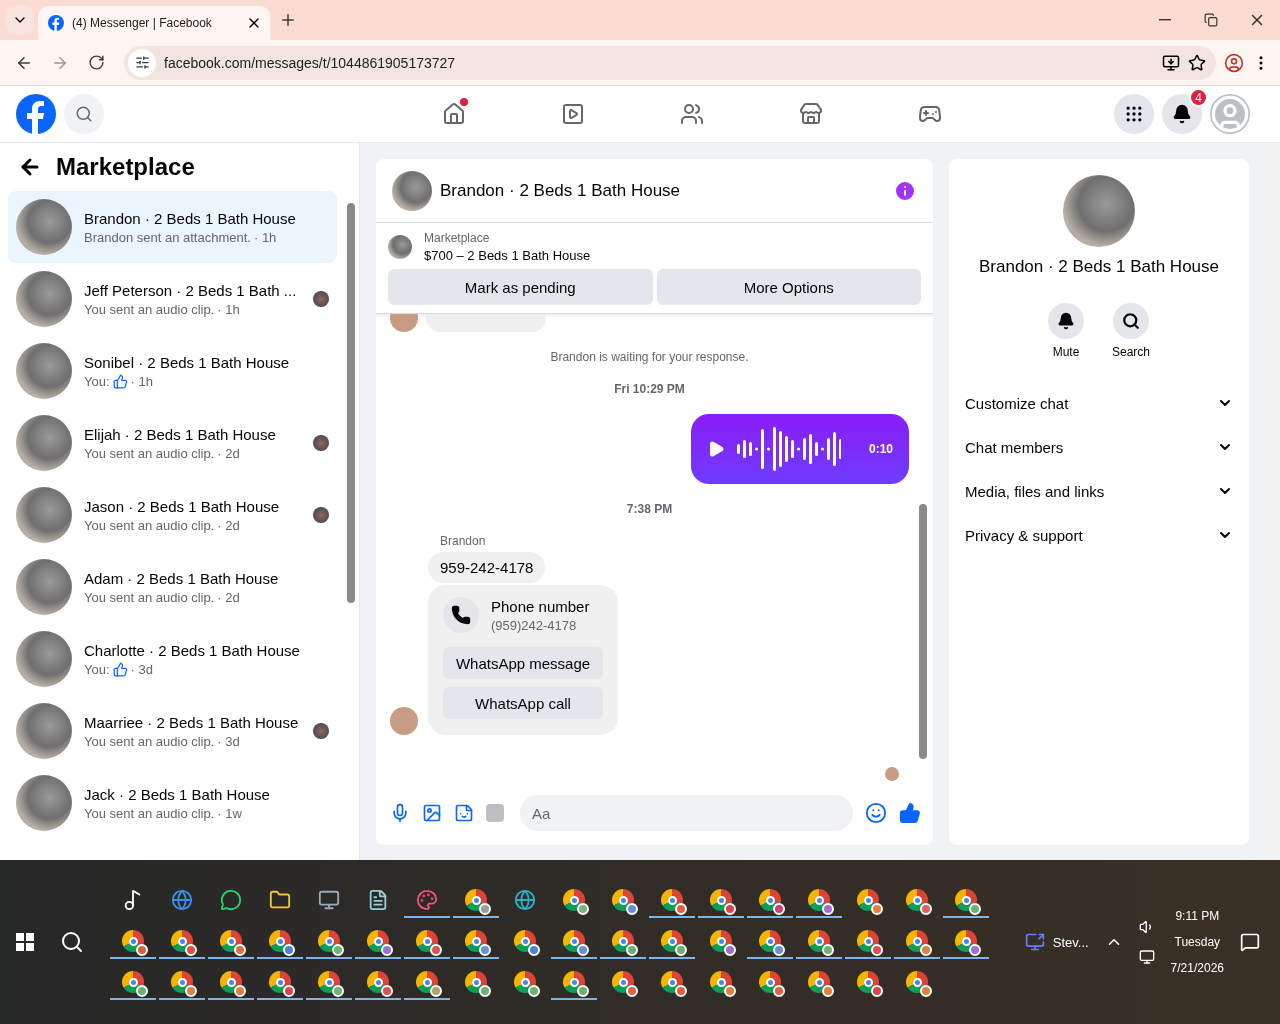  Describe the element at coordinates (686, 813) in the screenshot. I see `message-input: Aa` at that location.